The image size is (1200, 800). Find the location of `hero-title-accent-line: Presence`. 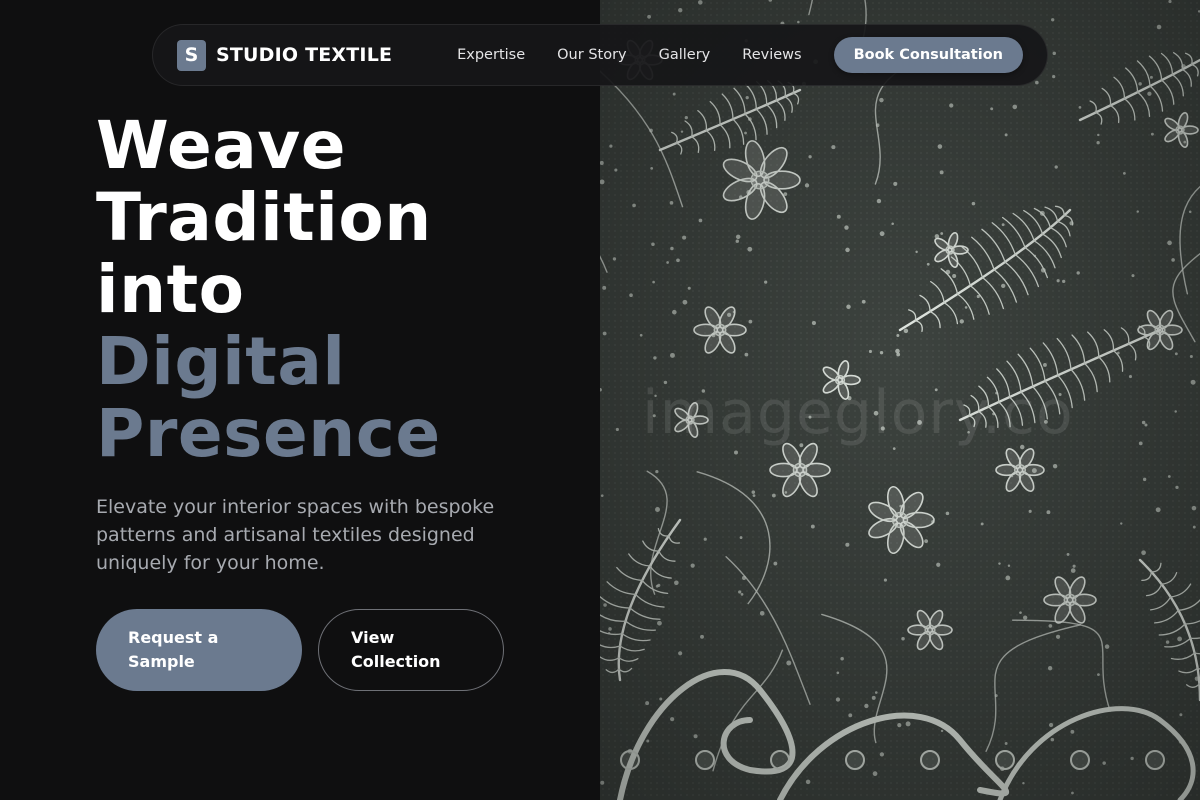

hero-title-accent-line: Presence is located at coordinates (268, 433).